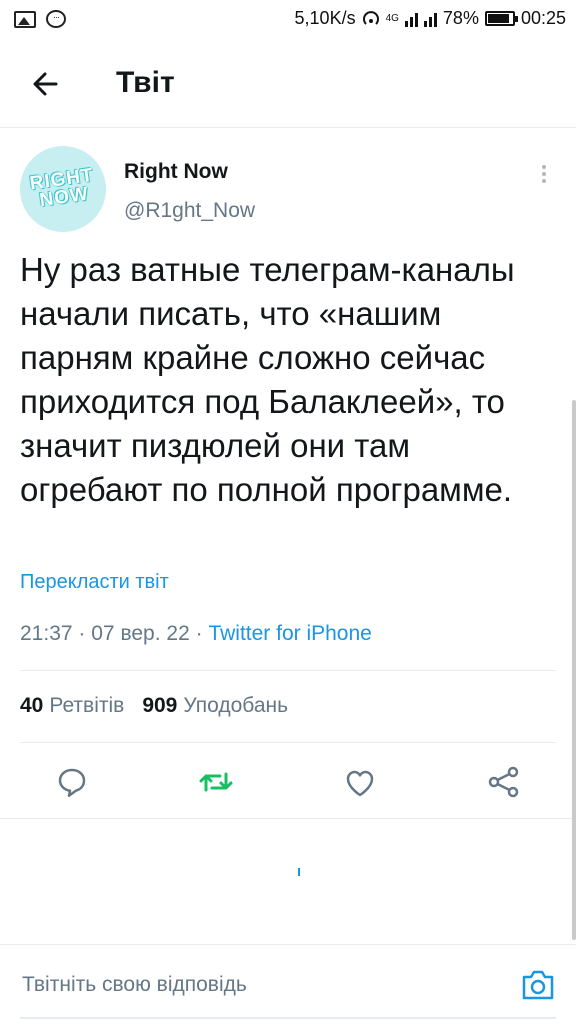 The height and width of the screenshot is (1024, 576). What do you see at coordinates (176, 172) in the screenshot?
I see `author-name: Right Now` at bounding box center [176, 172].